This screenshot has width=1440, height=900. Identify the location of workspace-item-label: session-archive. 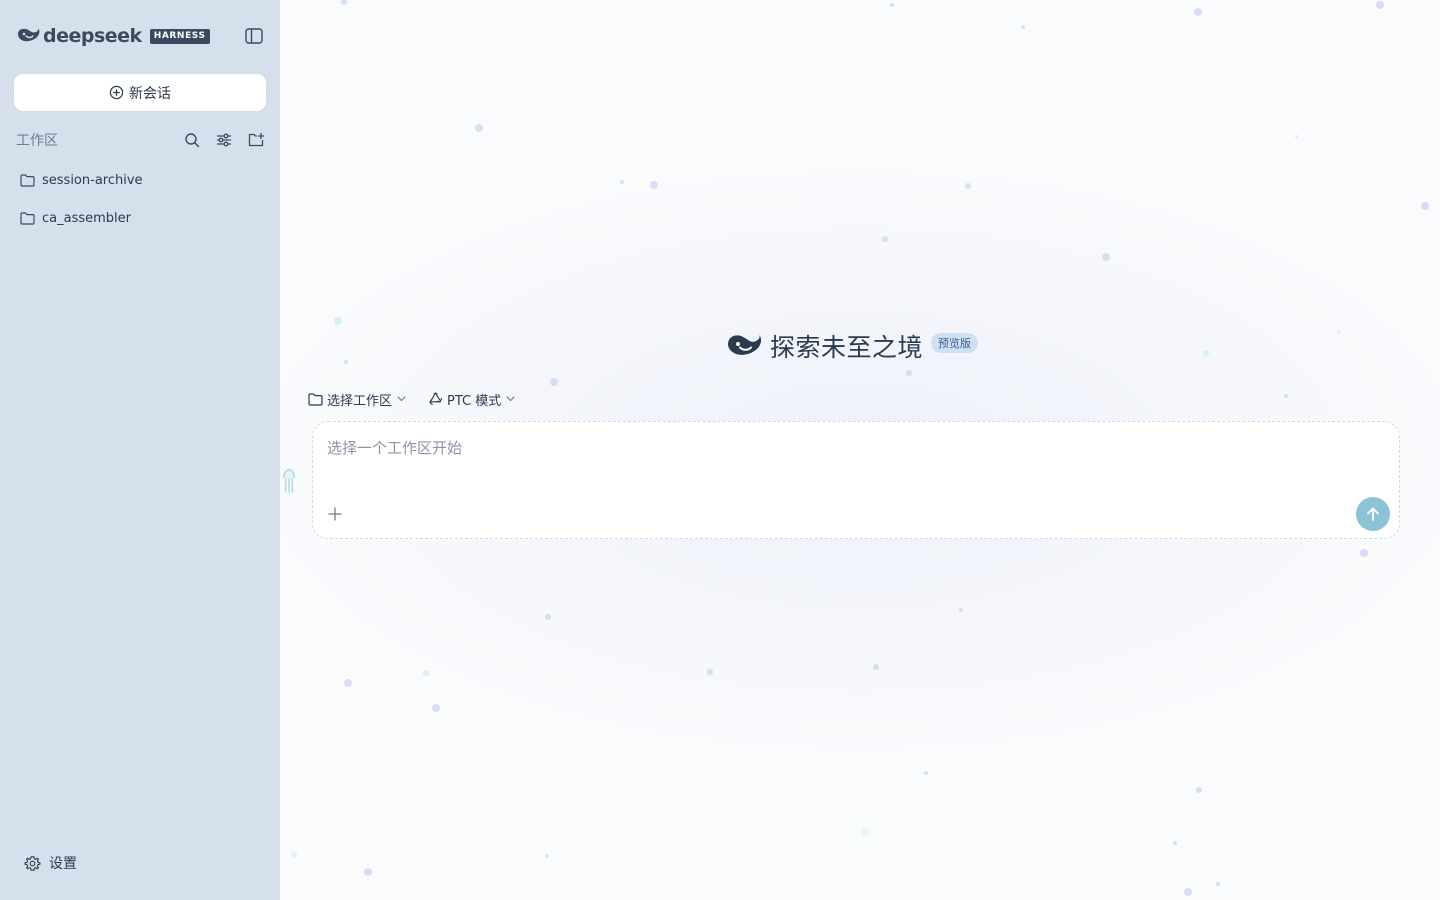
(92, 180).